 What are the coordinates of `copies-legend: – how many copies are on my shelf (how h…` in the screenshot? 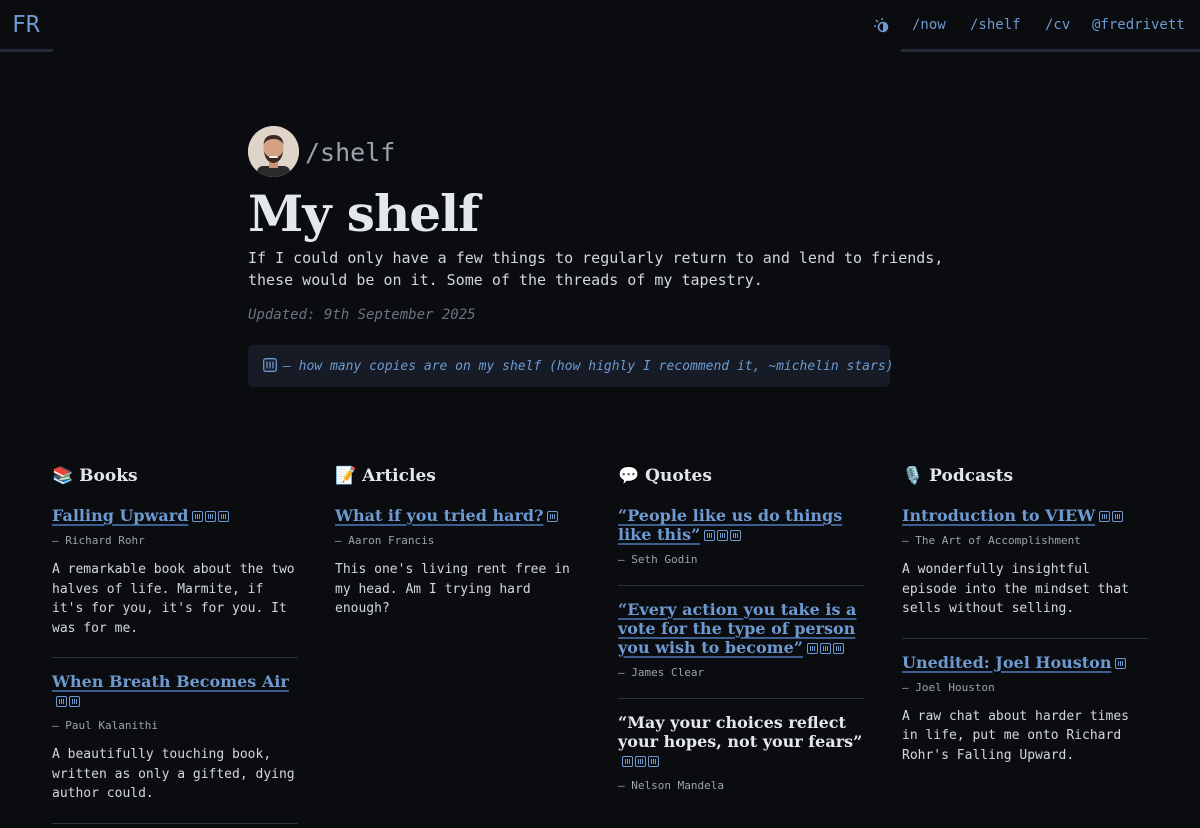 It's located at (571, 366).